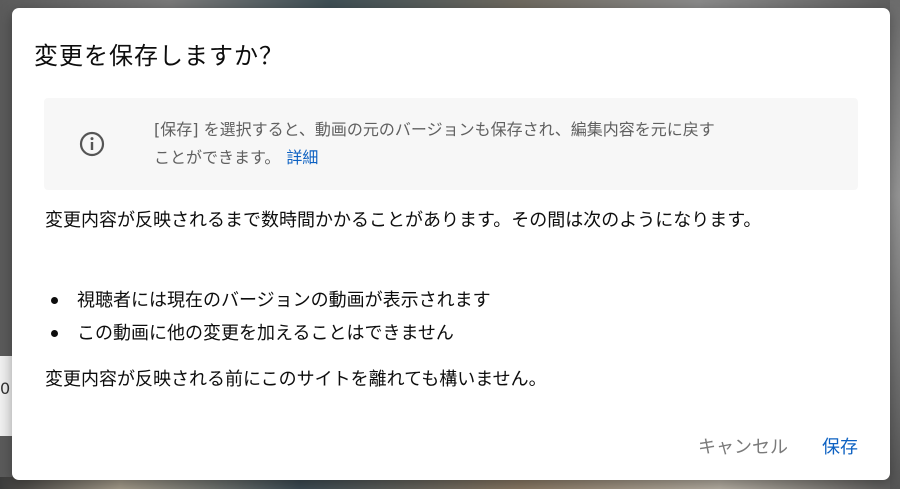  I want to click on background-left-panel: 0, so click(6, 396).